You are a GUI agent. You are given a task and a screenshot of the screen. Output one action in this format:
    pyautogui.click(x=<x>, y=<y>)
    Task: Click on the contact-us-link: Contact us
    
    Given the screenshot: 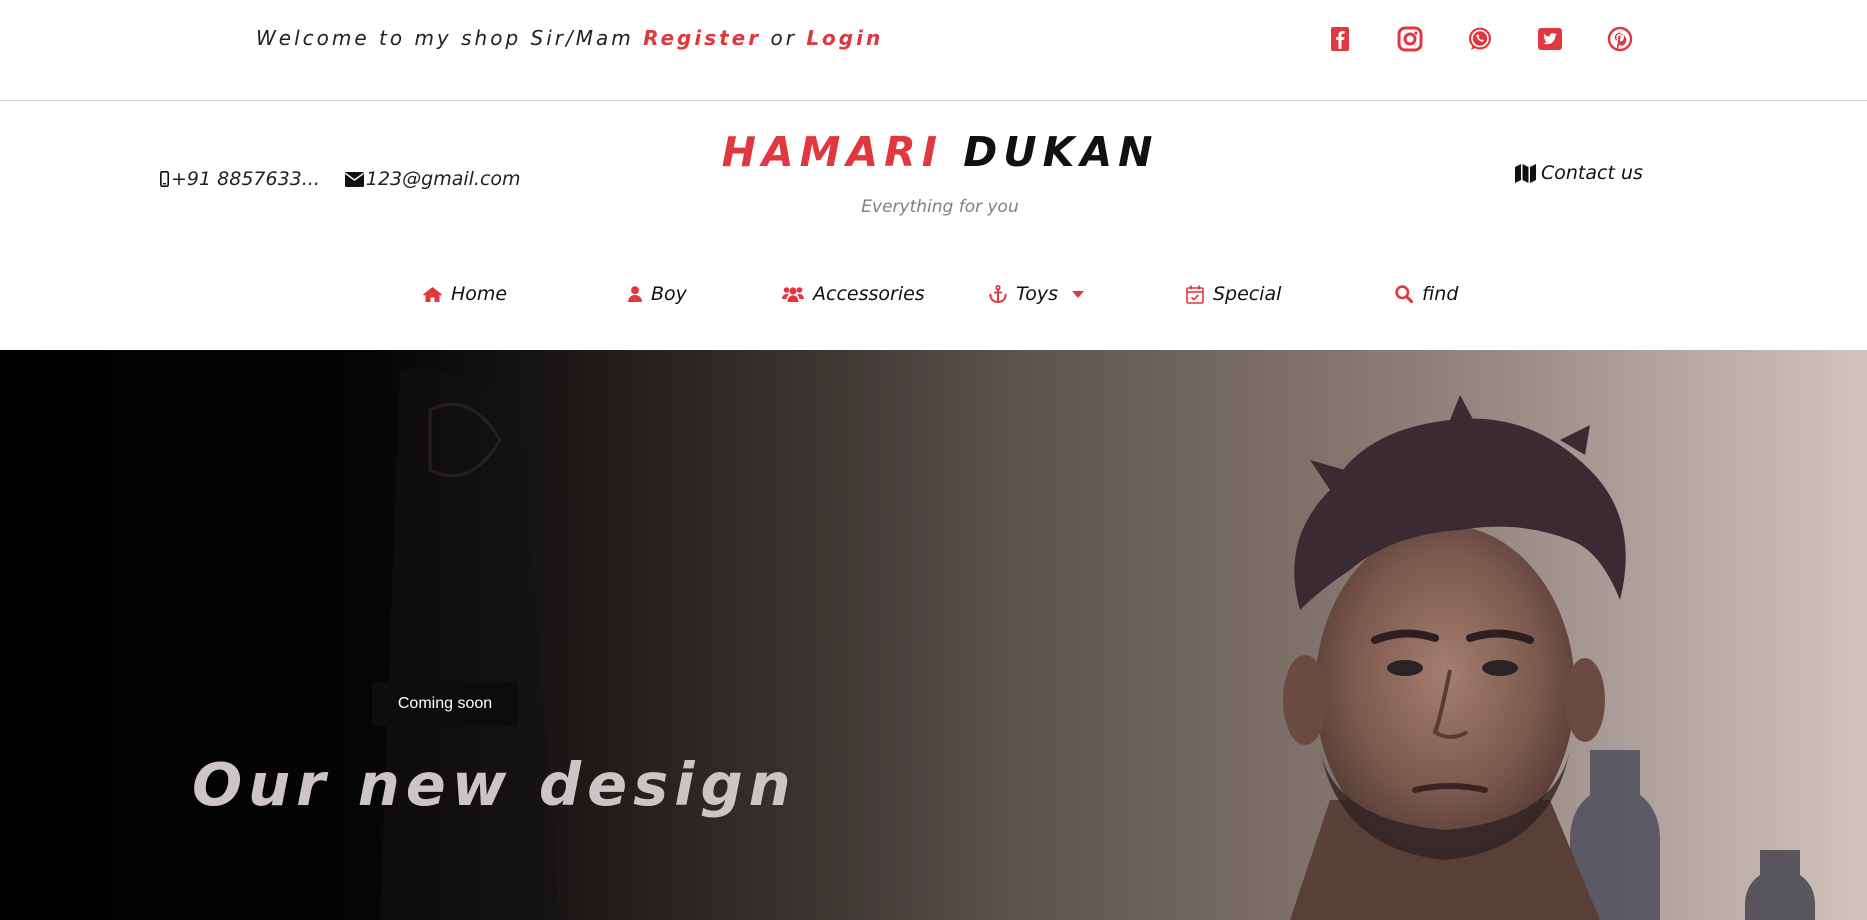 What is the action you would take?
    pyautogui.click(x=1579, y=173)
    